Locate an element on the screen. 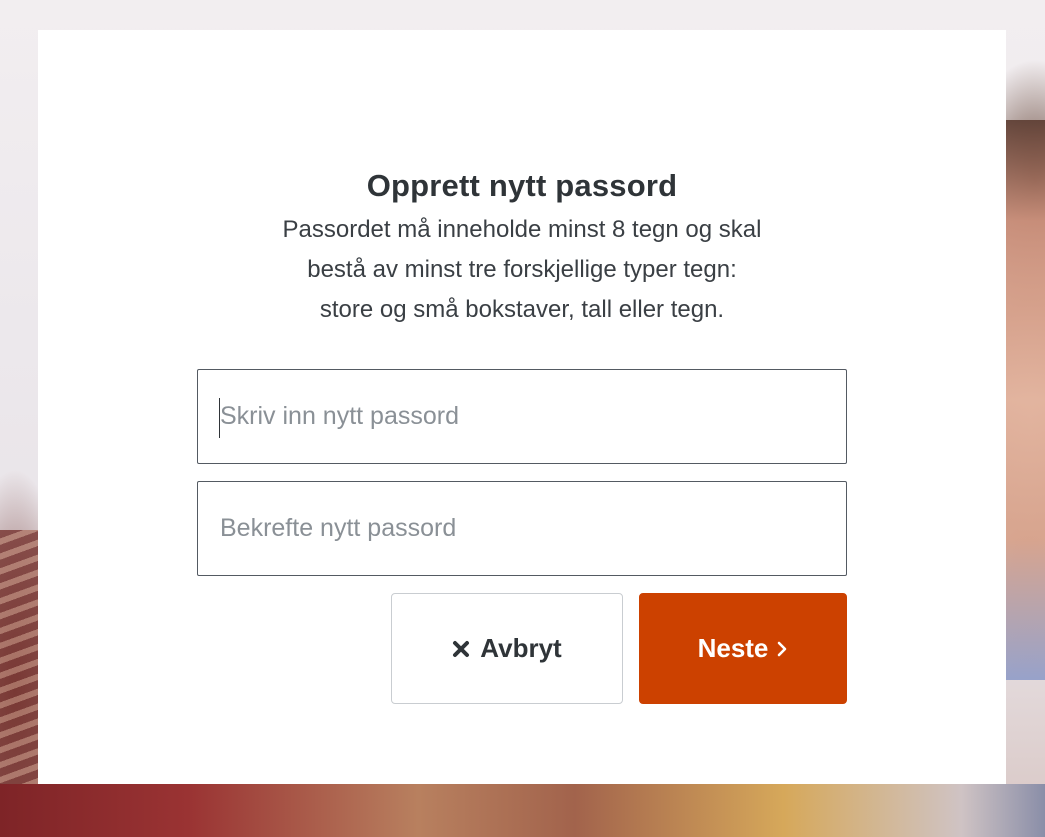 This screenshot has width=1045, height=837. confirm-password-input is located at coordinates (522, 528).